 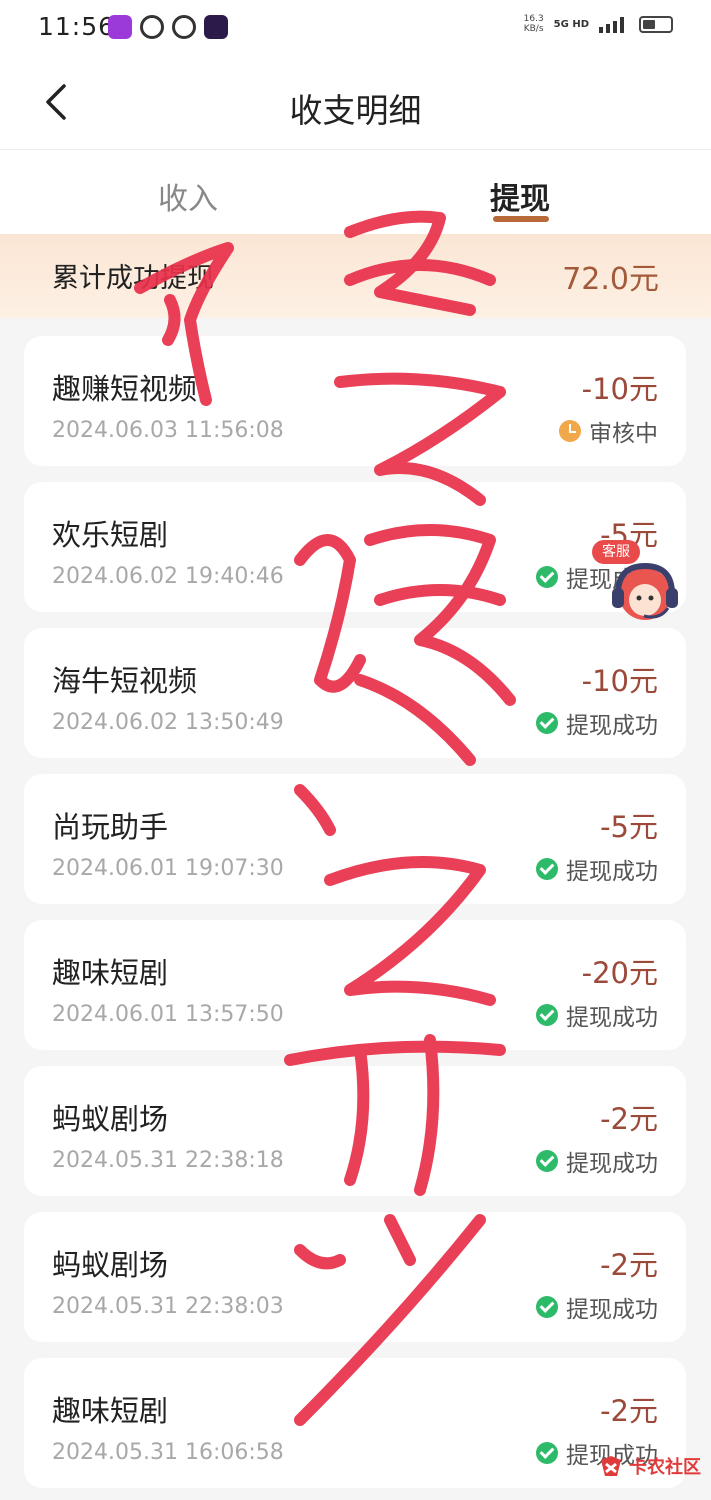 I want to click on customer-service-button: 客服, so click(x=642, y=586).